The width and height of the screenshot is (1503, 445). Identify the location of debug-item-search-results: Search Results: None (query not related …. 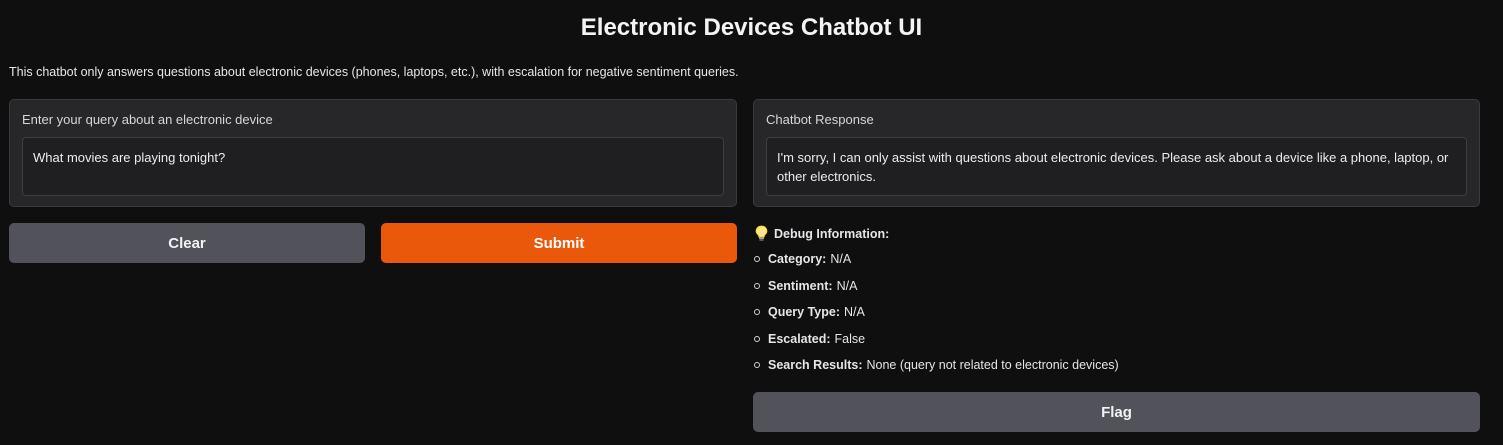
(936, 365).